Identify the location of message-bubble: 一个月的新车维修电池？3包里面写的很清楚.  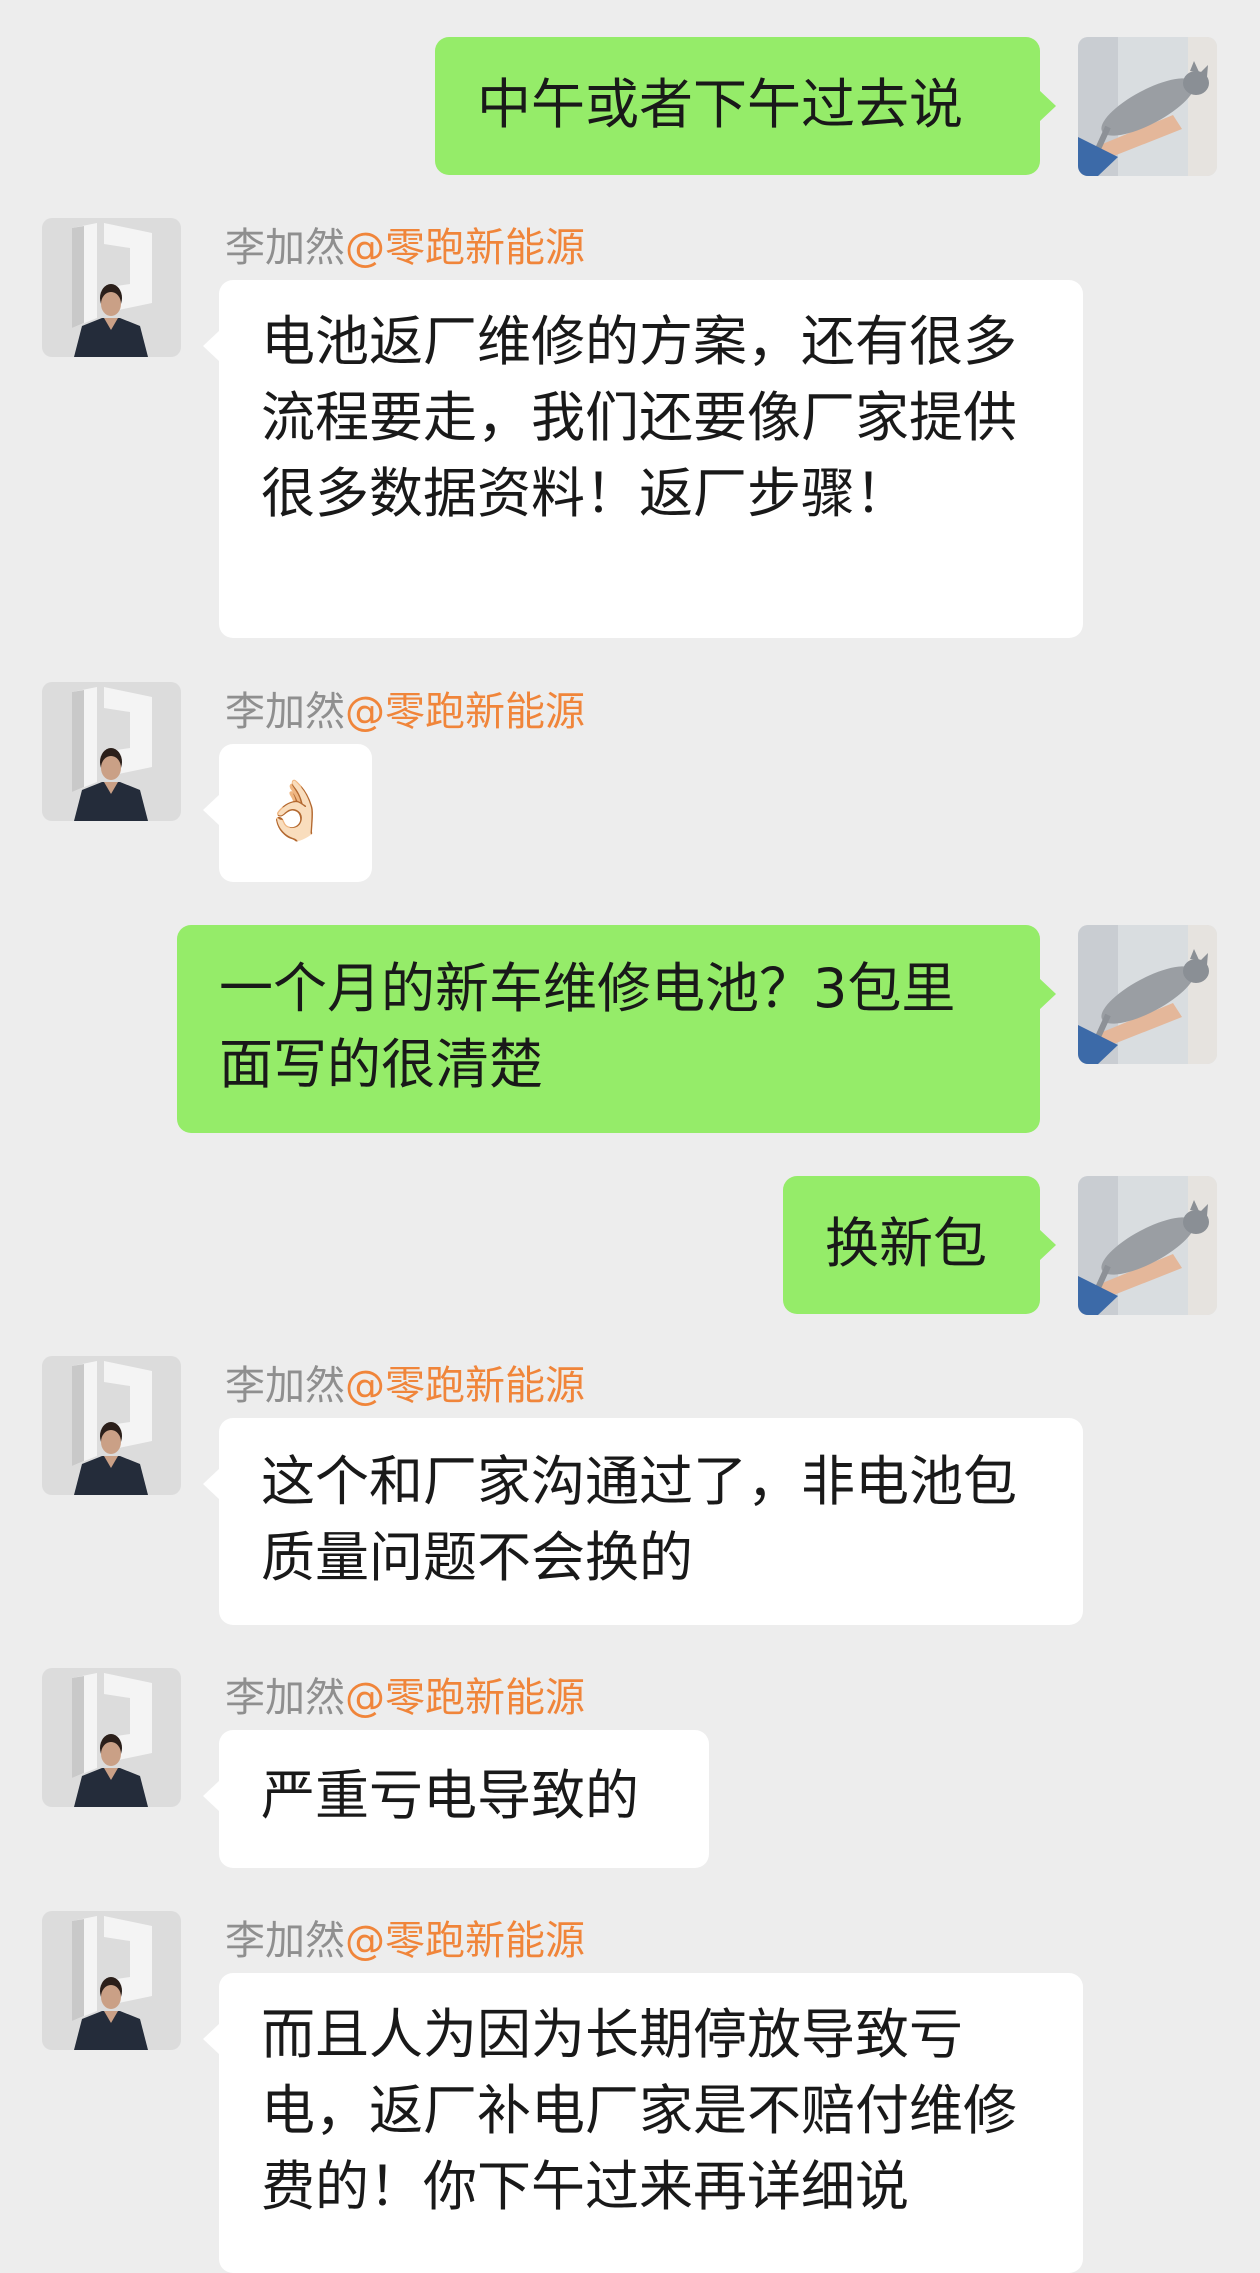
(616, 1029).